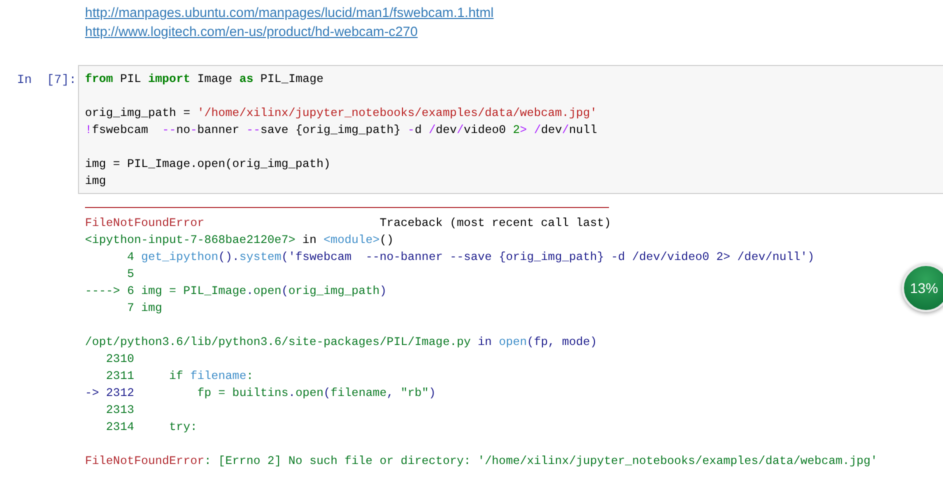  What do you see at coordinates (151, 427) in the screenshot?
I see `traceback-line: 2314 try:` at bounding box center [151, 427].